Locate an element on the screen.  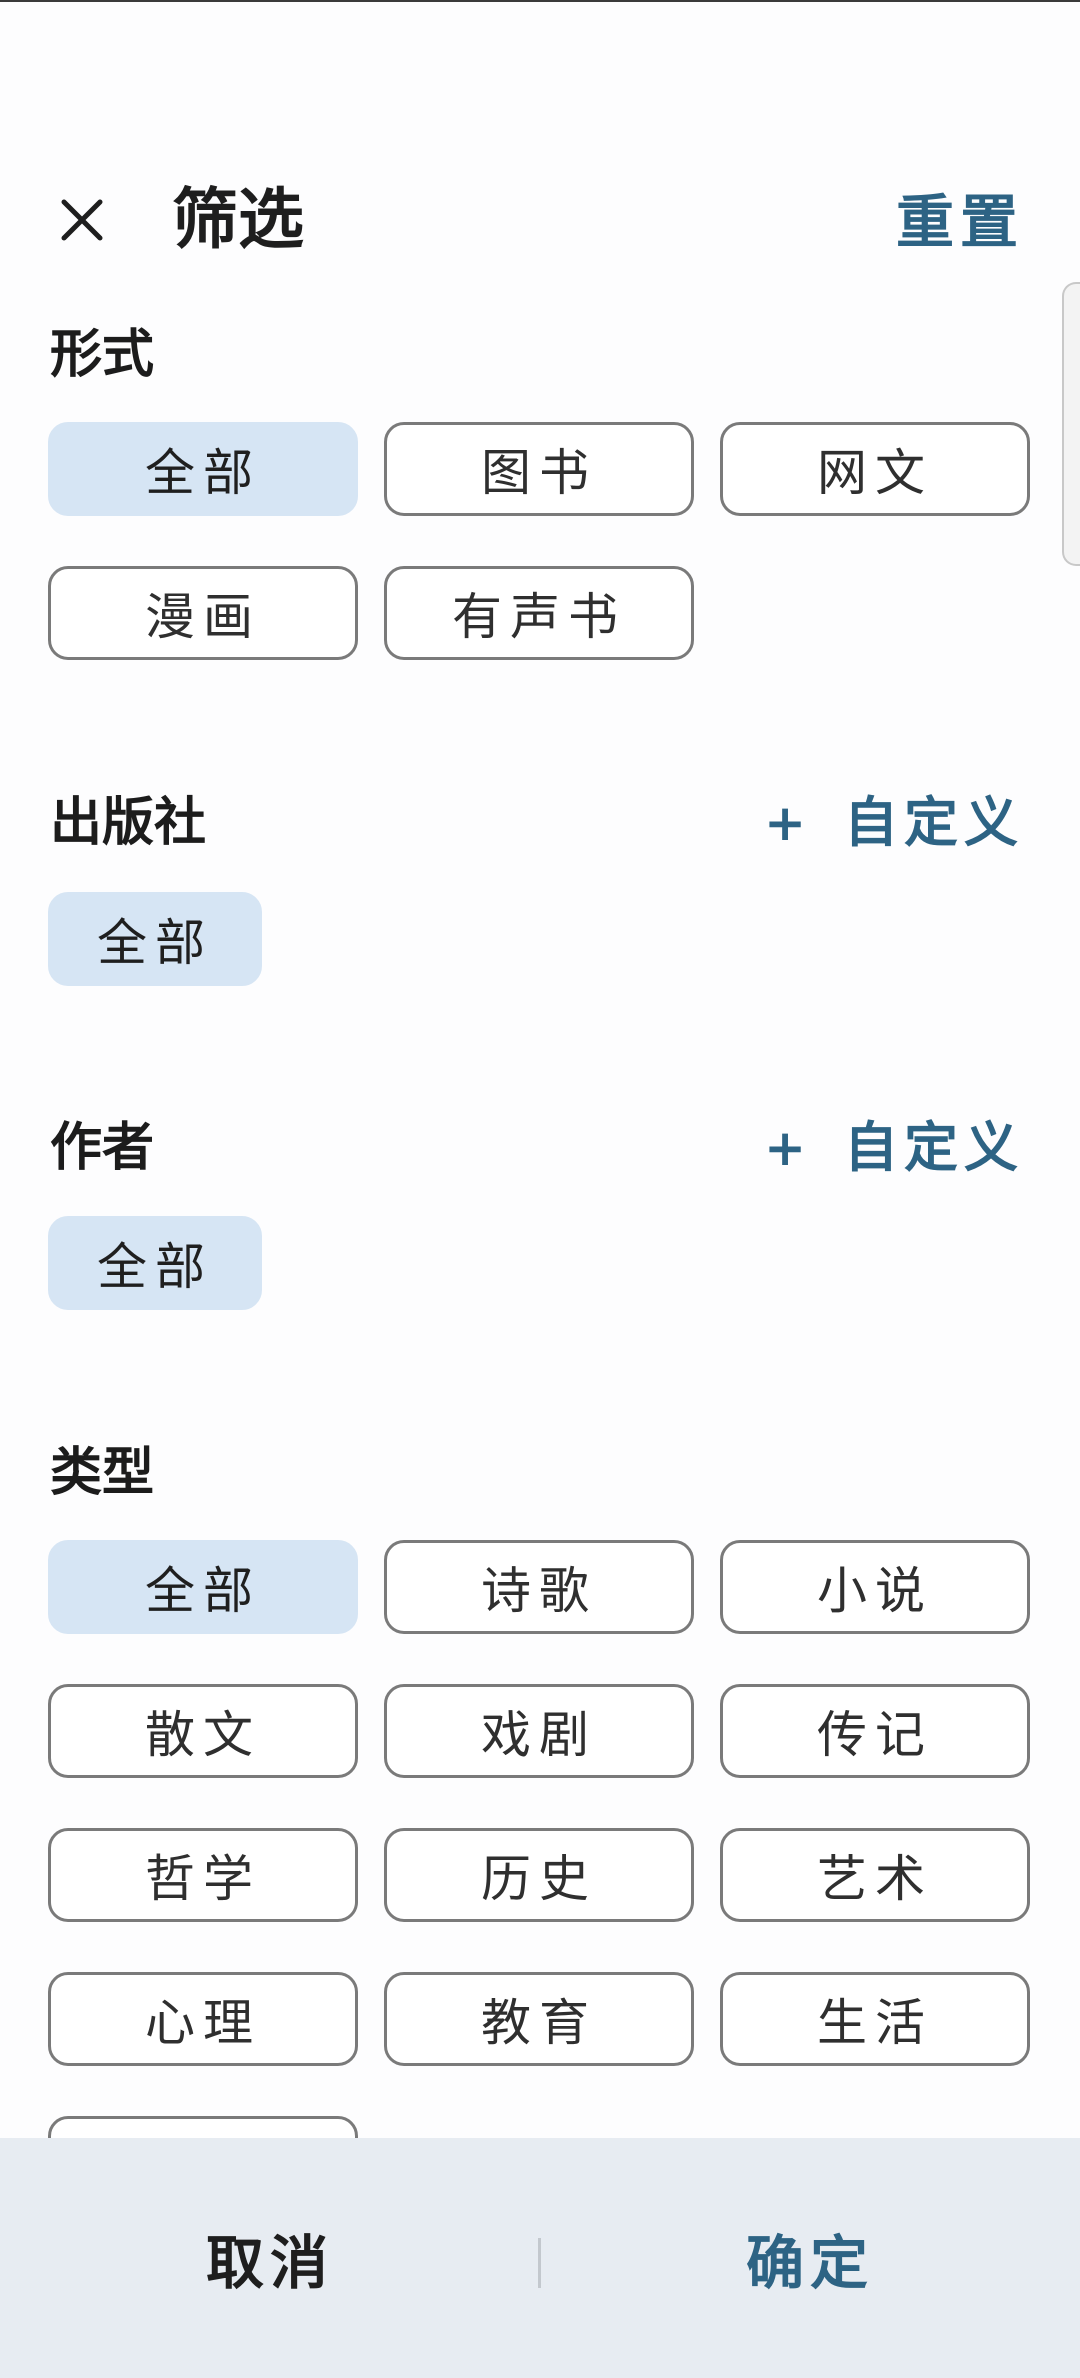
chip-format-comic: 漫画 is located at coordinates (203, 613).